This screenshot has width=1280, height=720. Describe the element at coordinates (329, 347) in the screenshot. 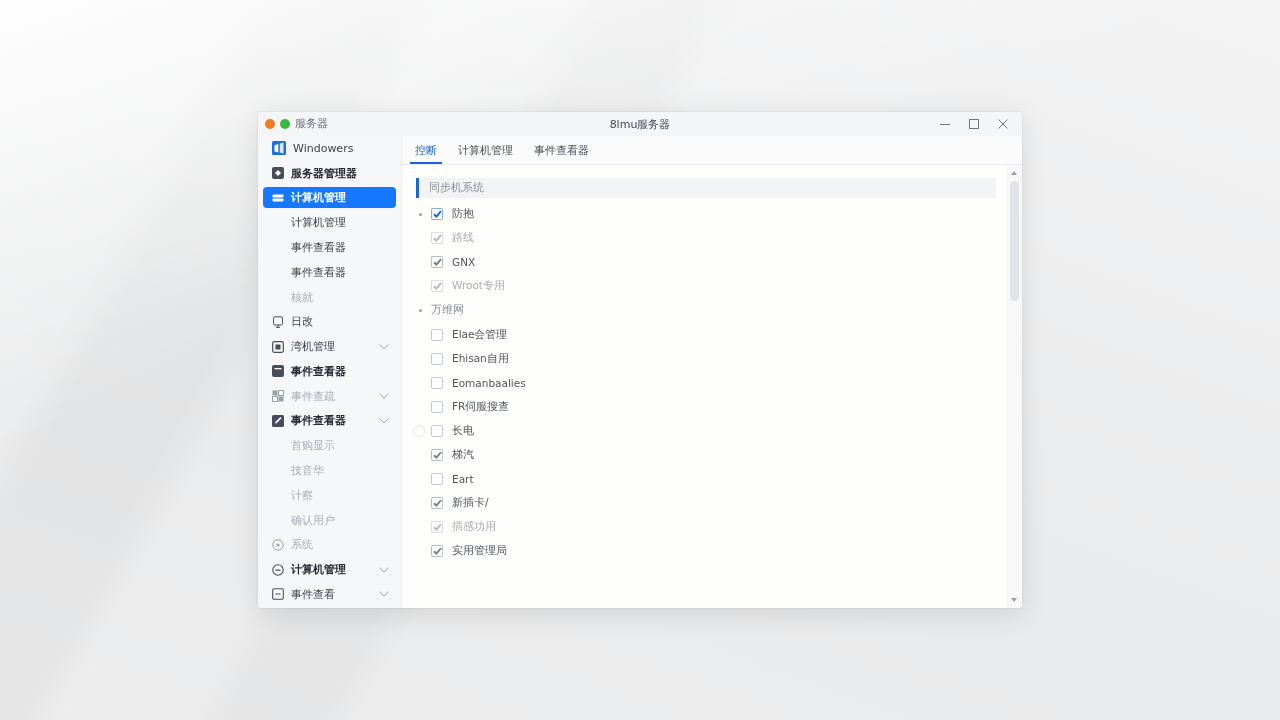

I see `sidebar-item: 湾机管理` at that location.